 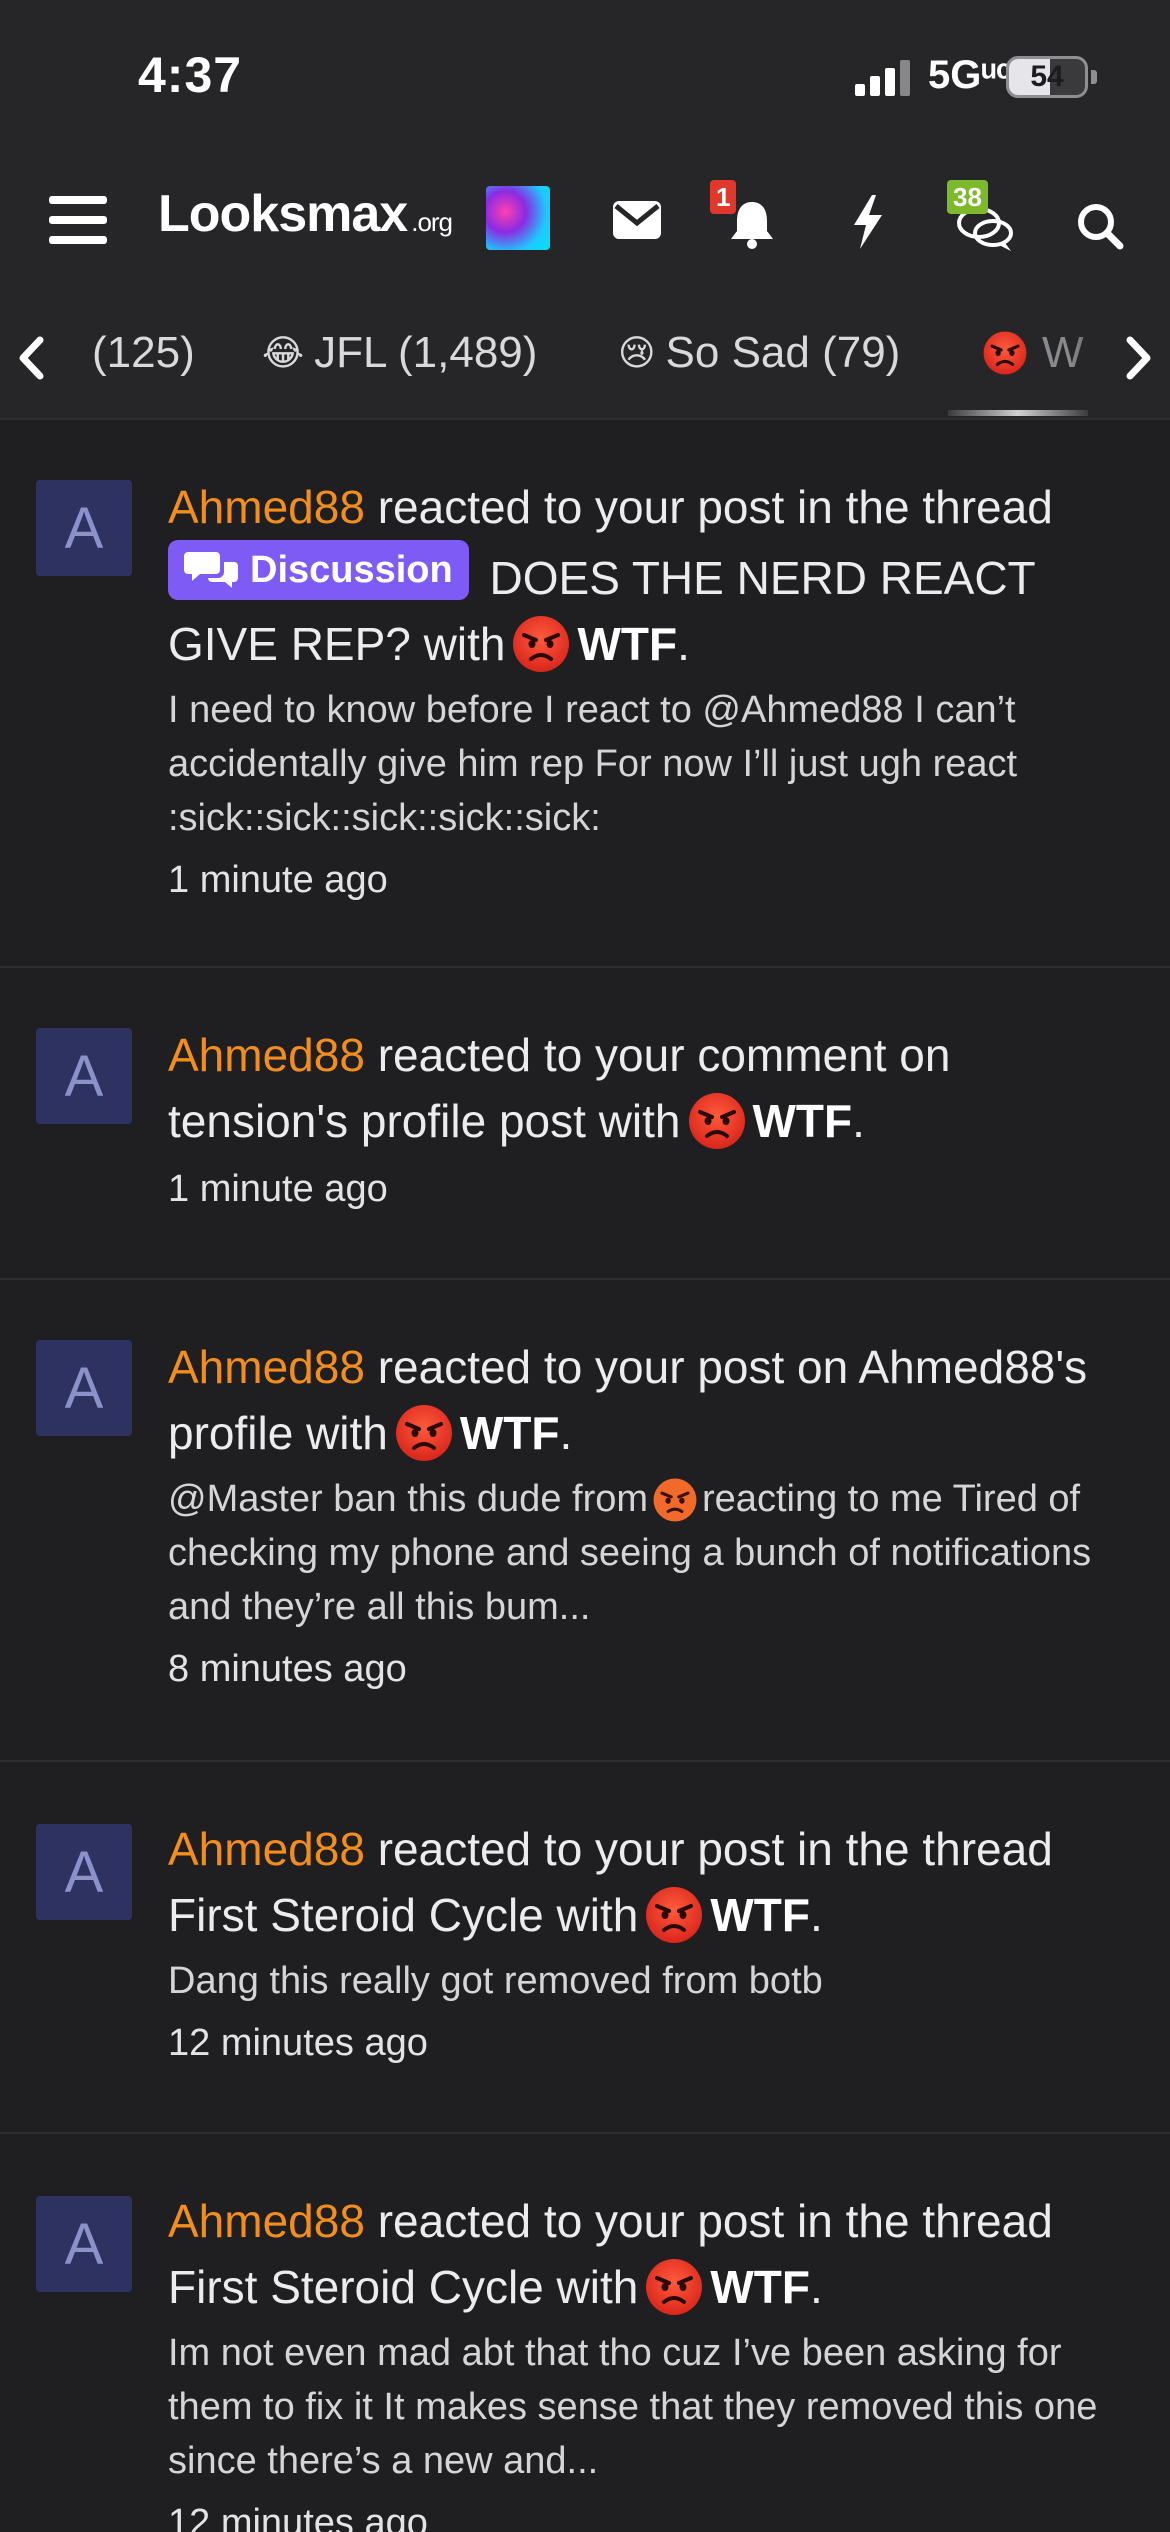 I want to click on menu-icon, so click(x=78, y=220).